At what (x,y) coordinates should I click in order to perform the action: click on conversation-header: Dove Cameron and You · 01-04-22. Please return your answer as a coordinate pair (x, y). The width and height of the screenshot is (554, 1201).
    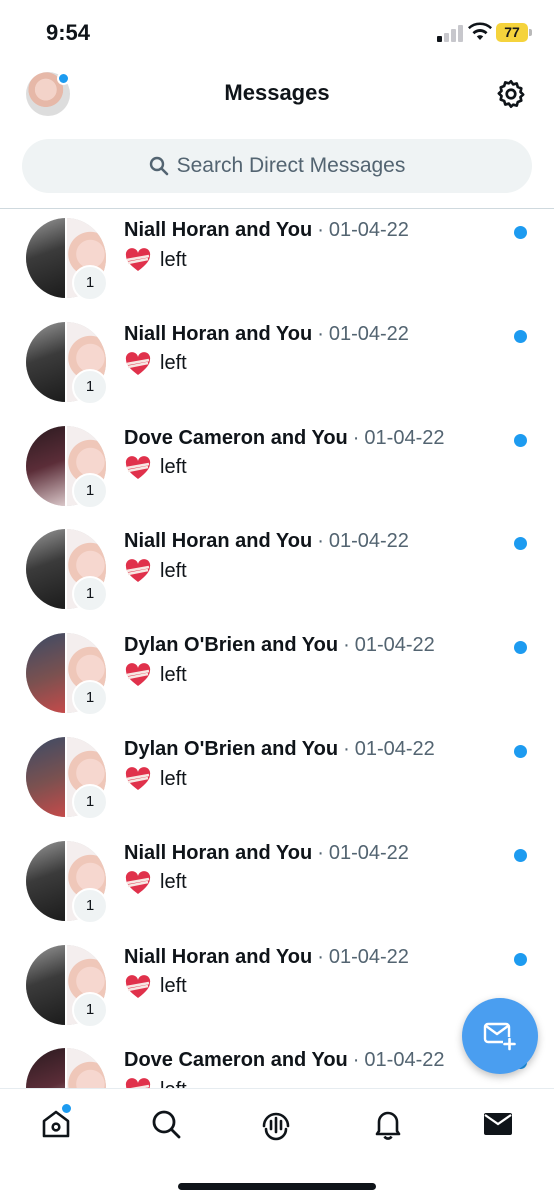
    Looking at the image, I should click on (284, 438).